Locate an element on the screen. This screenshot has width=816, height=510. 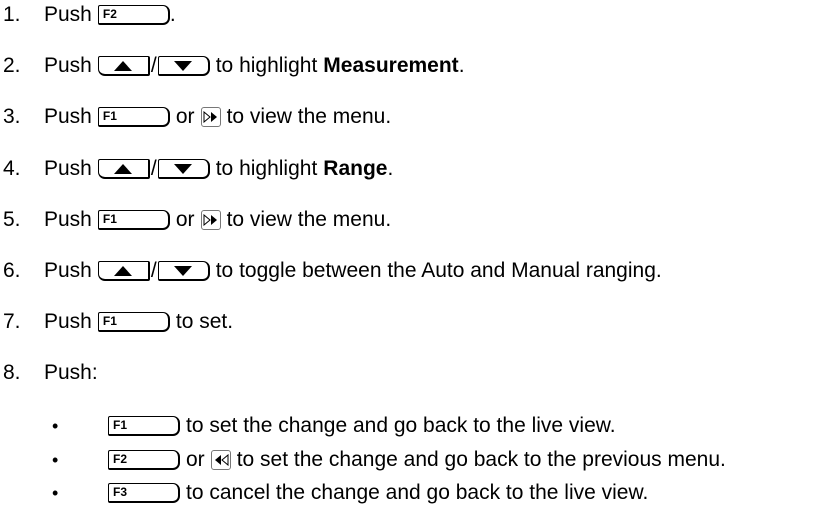
step-number: 5. is located at coordinates (12, 219).